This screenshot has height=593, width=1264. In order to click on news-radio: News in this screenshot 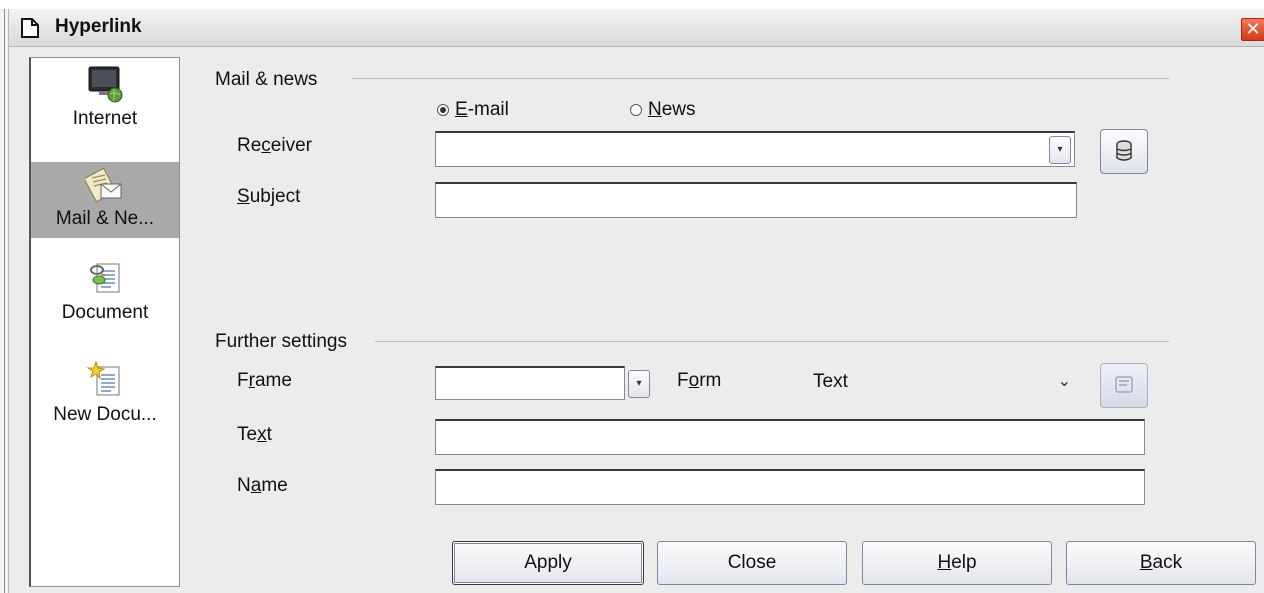, I will do `click(663, 110)`.